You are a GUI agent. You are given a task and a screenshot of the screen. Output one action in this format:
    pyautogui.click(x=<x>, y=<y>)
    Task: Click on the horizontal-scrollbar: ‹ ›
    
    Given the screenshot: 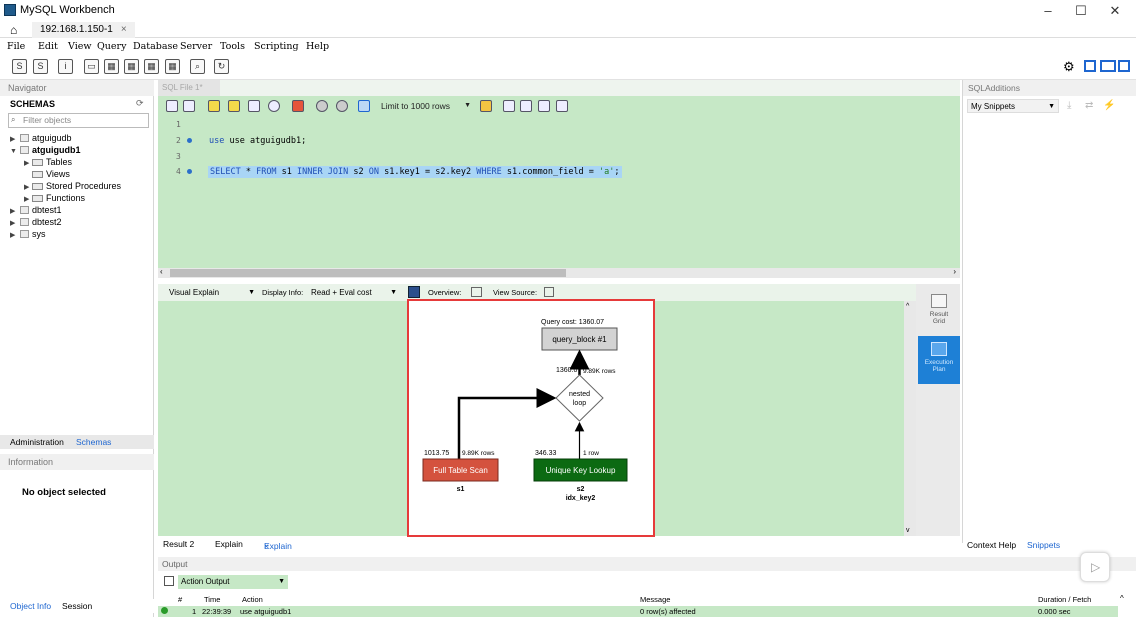 What is the action you would take?
    pyautogui.click(x=559, y=272)
    